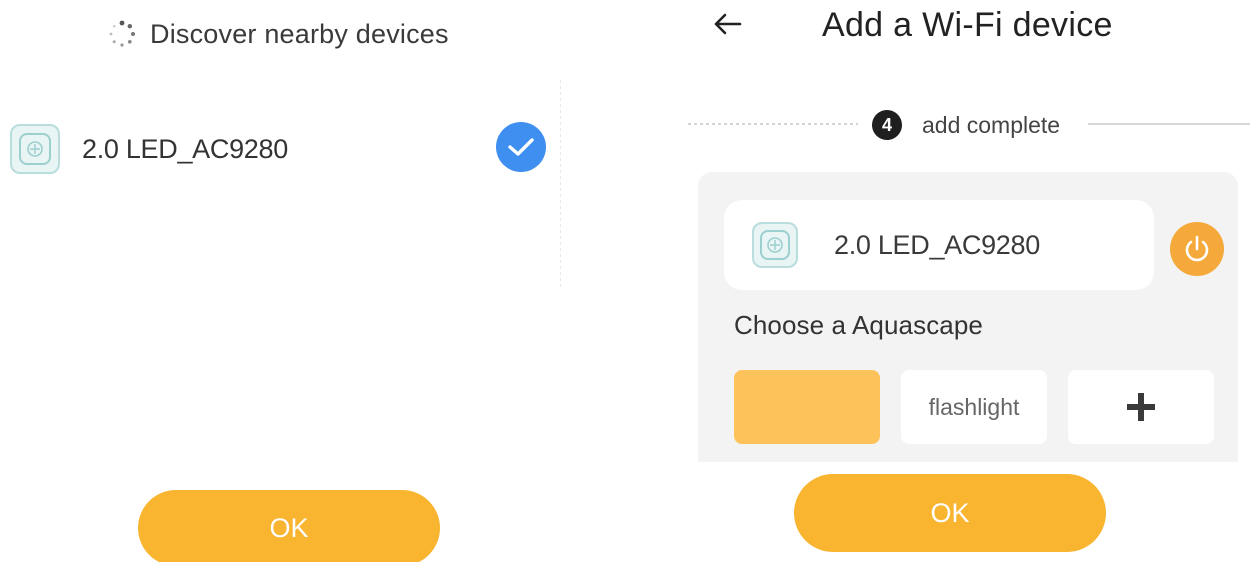 The image size is (1250, 562). I want to click on screen-divider, so click(560, 185).